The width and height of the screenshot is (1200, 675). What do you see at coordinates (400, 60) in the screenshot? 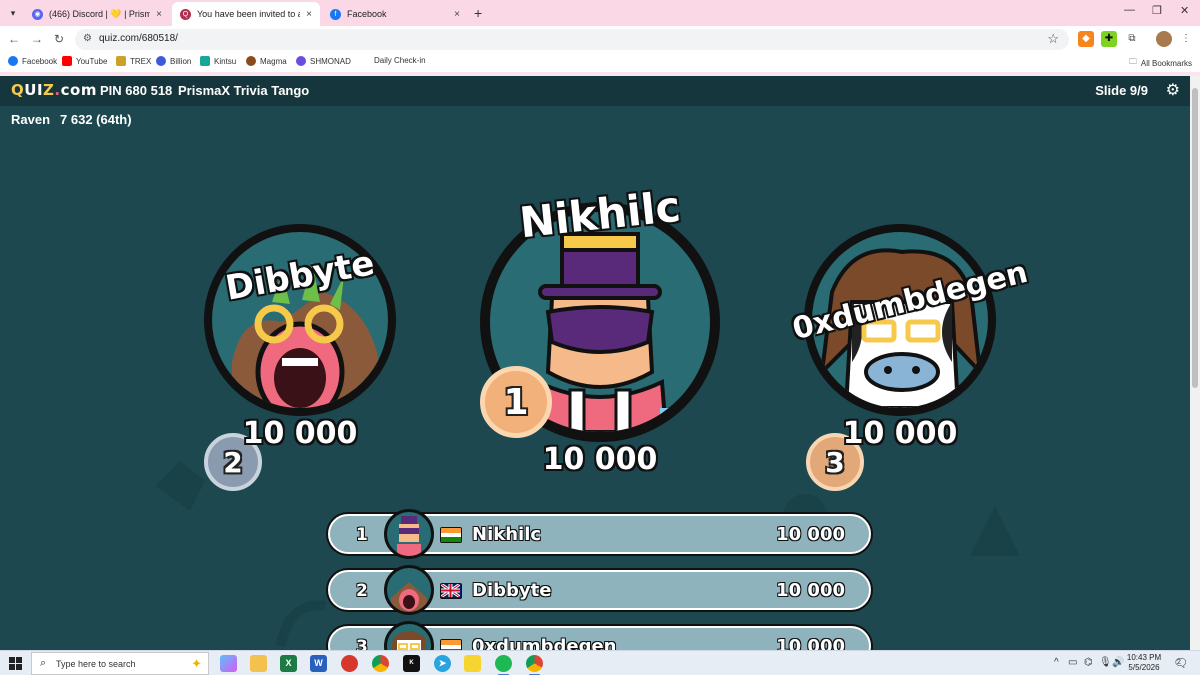
I see `bookmark-daily-checkin: Daily Check-in` at bounding box center [400, 60].